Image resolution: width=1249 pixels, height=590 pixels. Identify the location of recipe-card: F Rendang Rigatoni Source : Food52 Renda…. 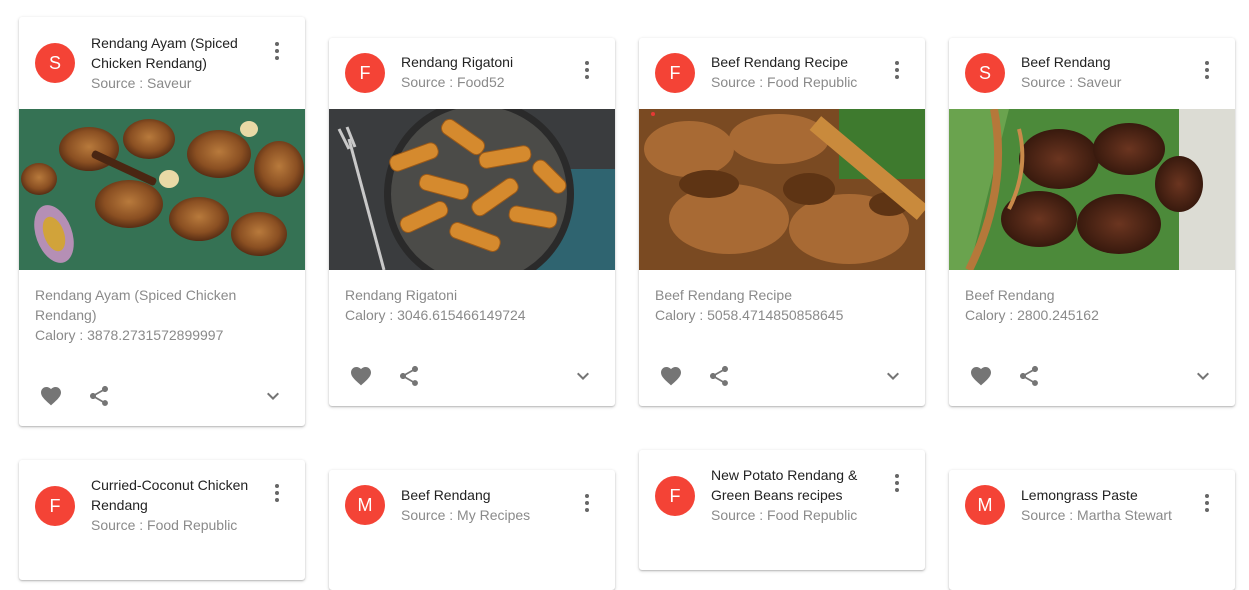
(472, 222).